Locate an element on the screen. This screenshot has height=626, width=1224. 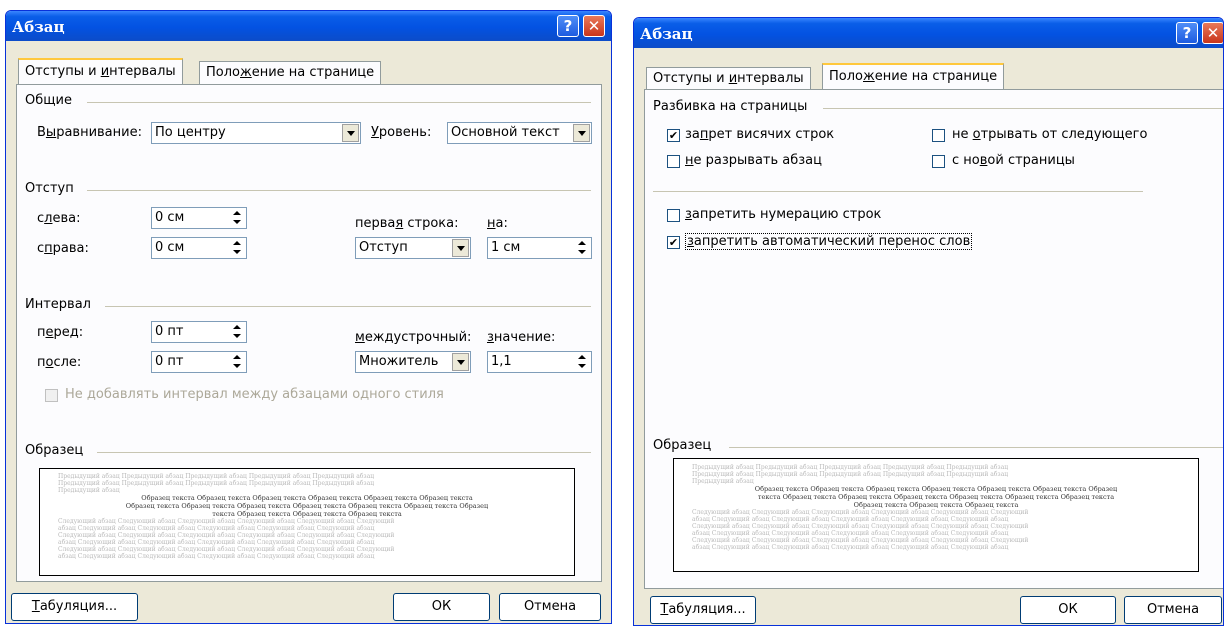
group-heading-general: Общие is located at coordinates (48, 100).